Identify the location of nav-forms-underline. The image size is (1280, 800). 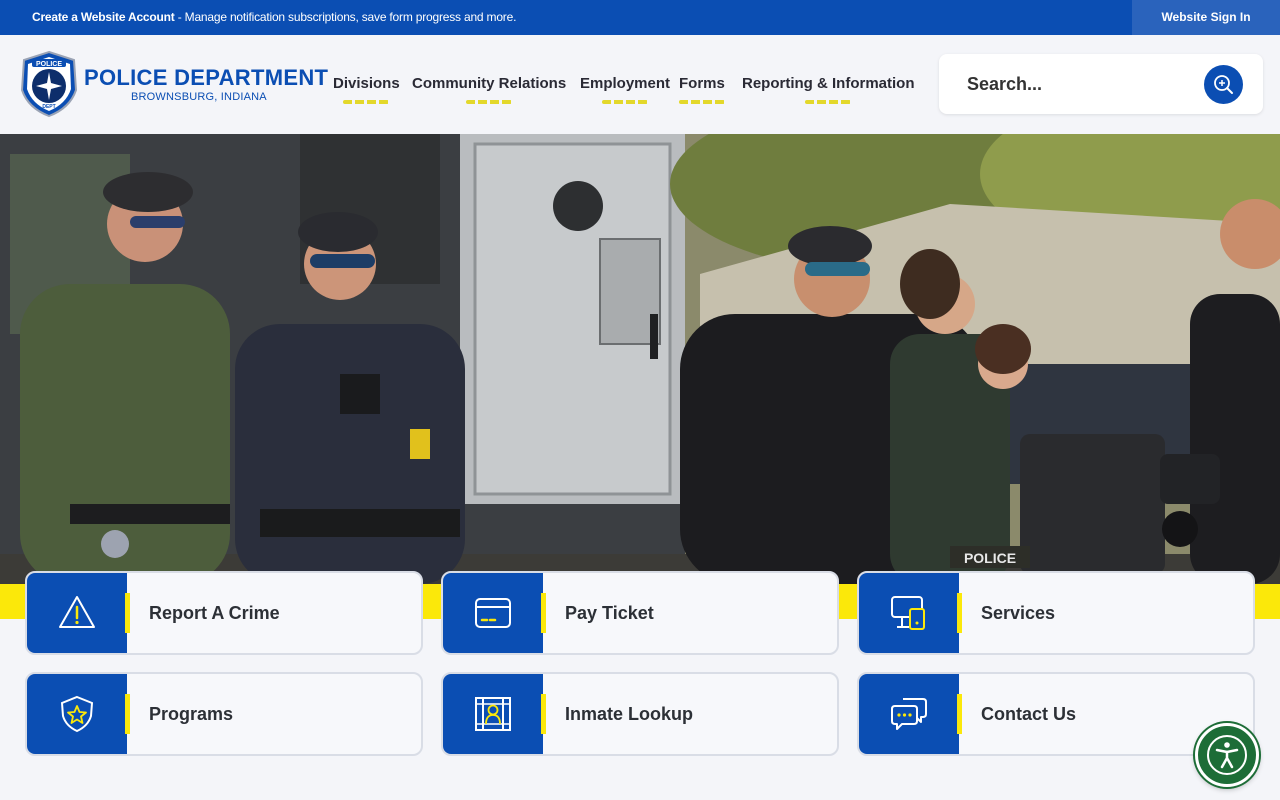
(701, 102).